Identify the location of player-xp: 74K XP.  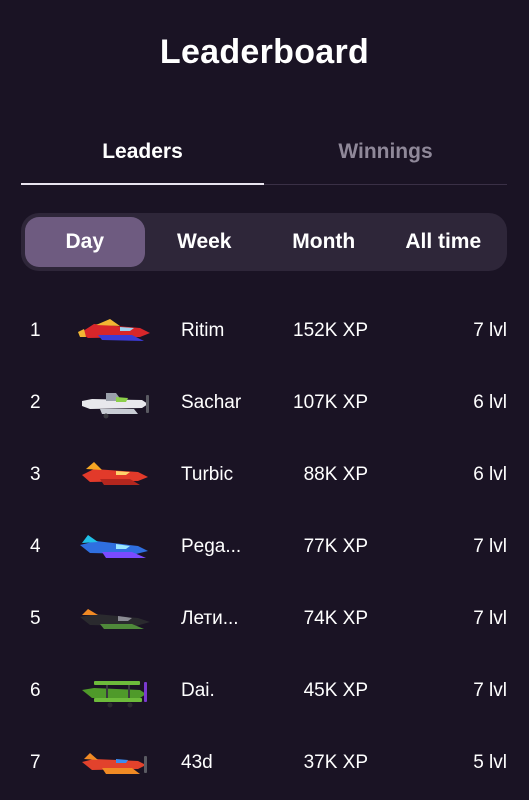
(335, 618).